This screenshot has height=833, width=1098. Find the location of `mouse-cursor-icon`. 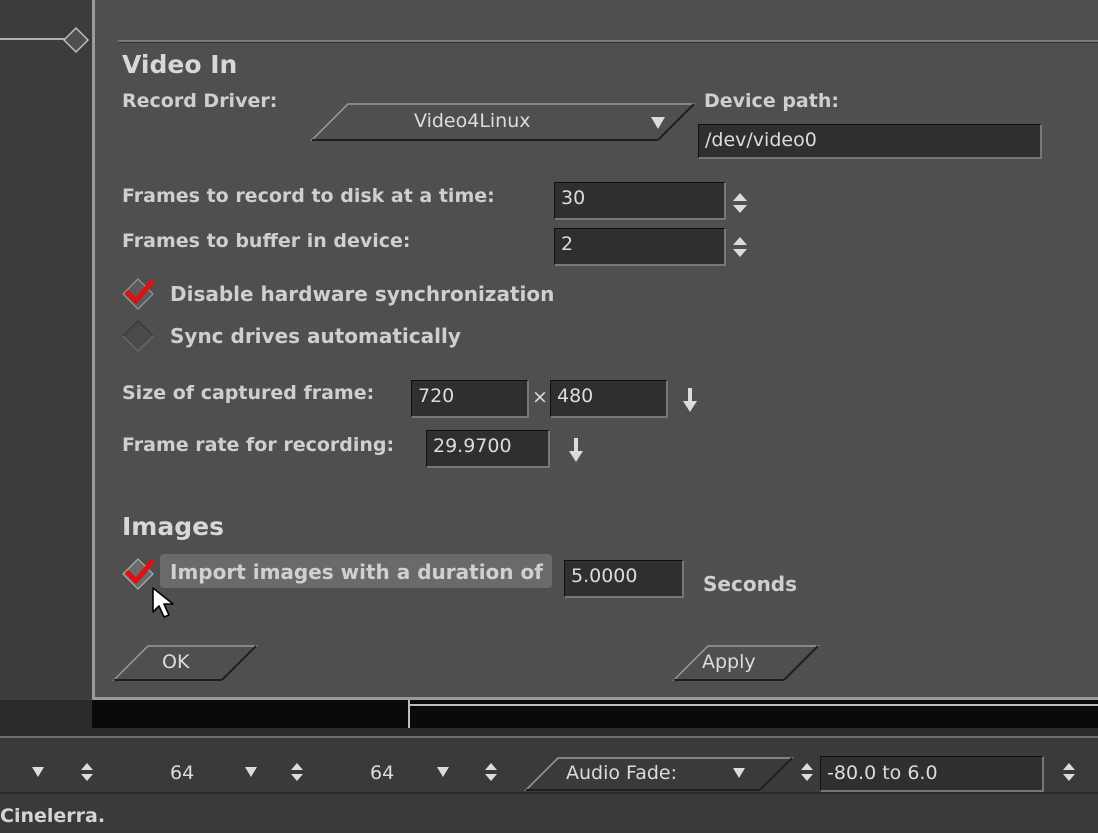

mouse-cursor-icon is located at coordinates (163, 602).